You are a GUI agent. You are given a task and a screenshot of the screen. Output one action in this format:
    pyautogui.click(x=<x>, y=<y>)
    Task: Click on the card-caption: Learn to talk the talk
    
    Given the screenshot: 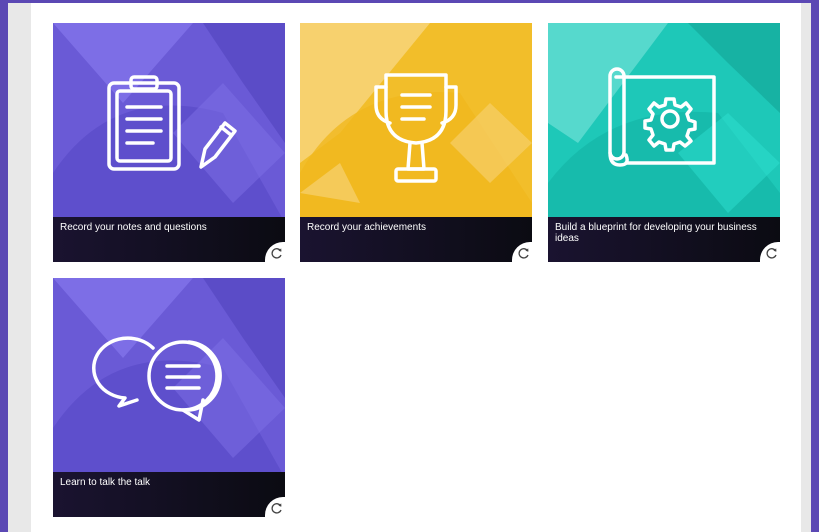 What is the action you would take?
    pyautogui.click(x=169, y=494)
    